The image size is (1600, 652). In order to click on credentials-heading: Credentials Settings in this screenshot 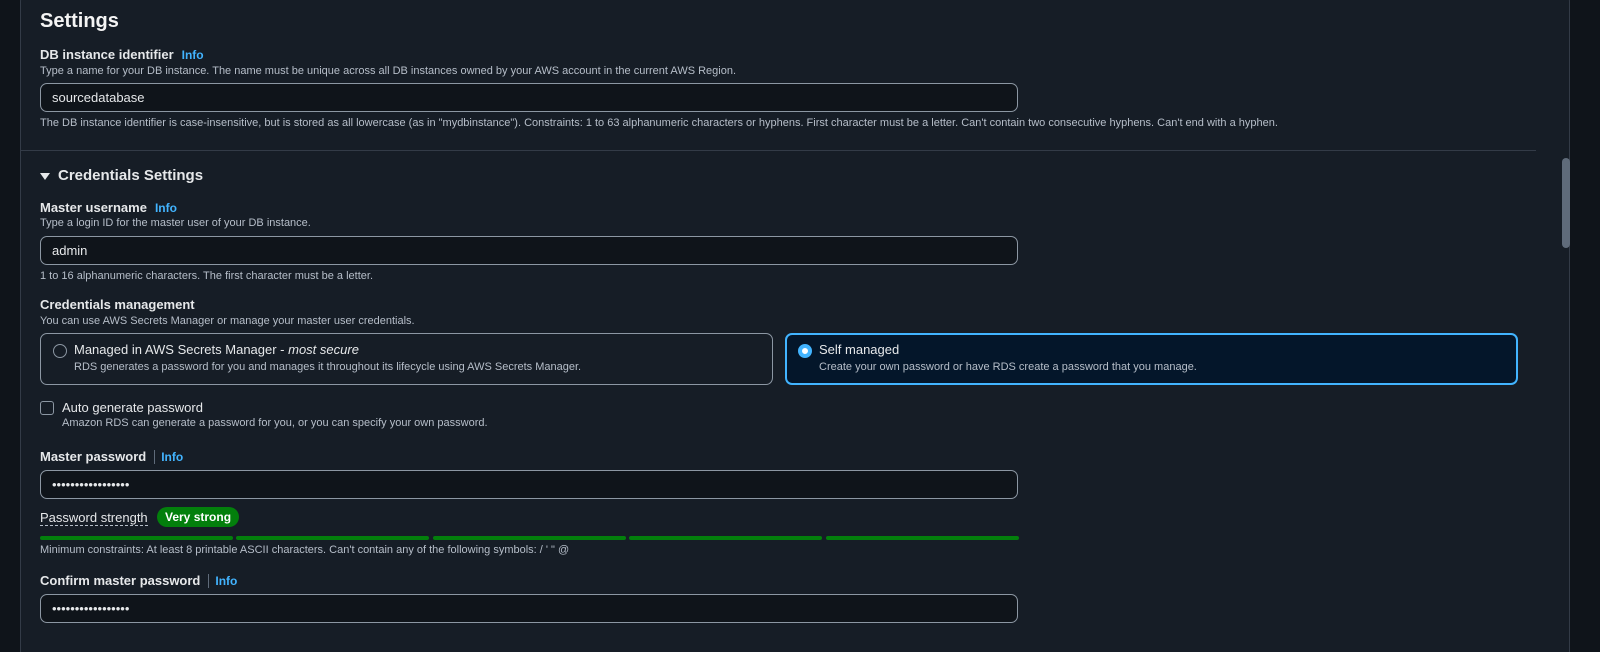, I will do `click(131, 175)`.